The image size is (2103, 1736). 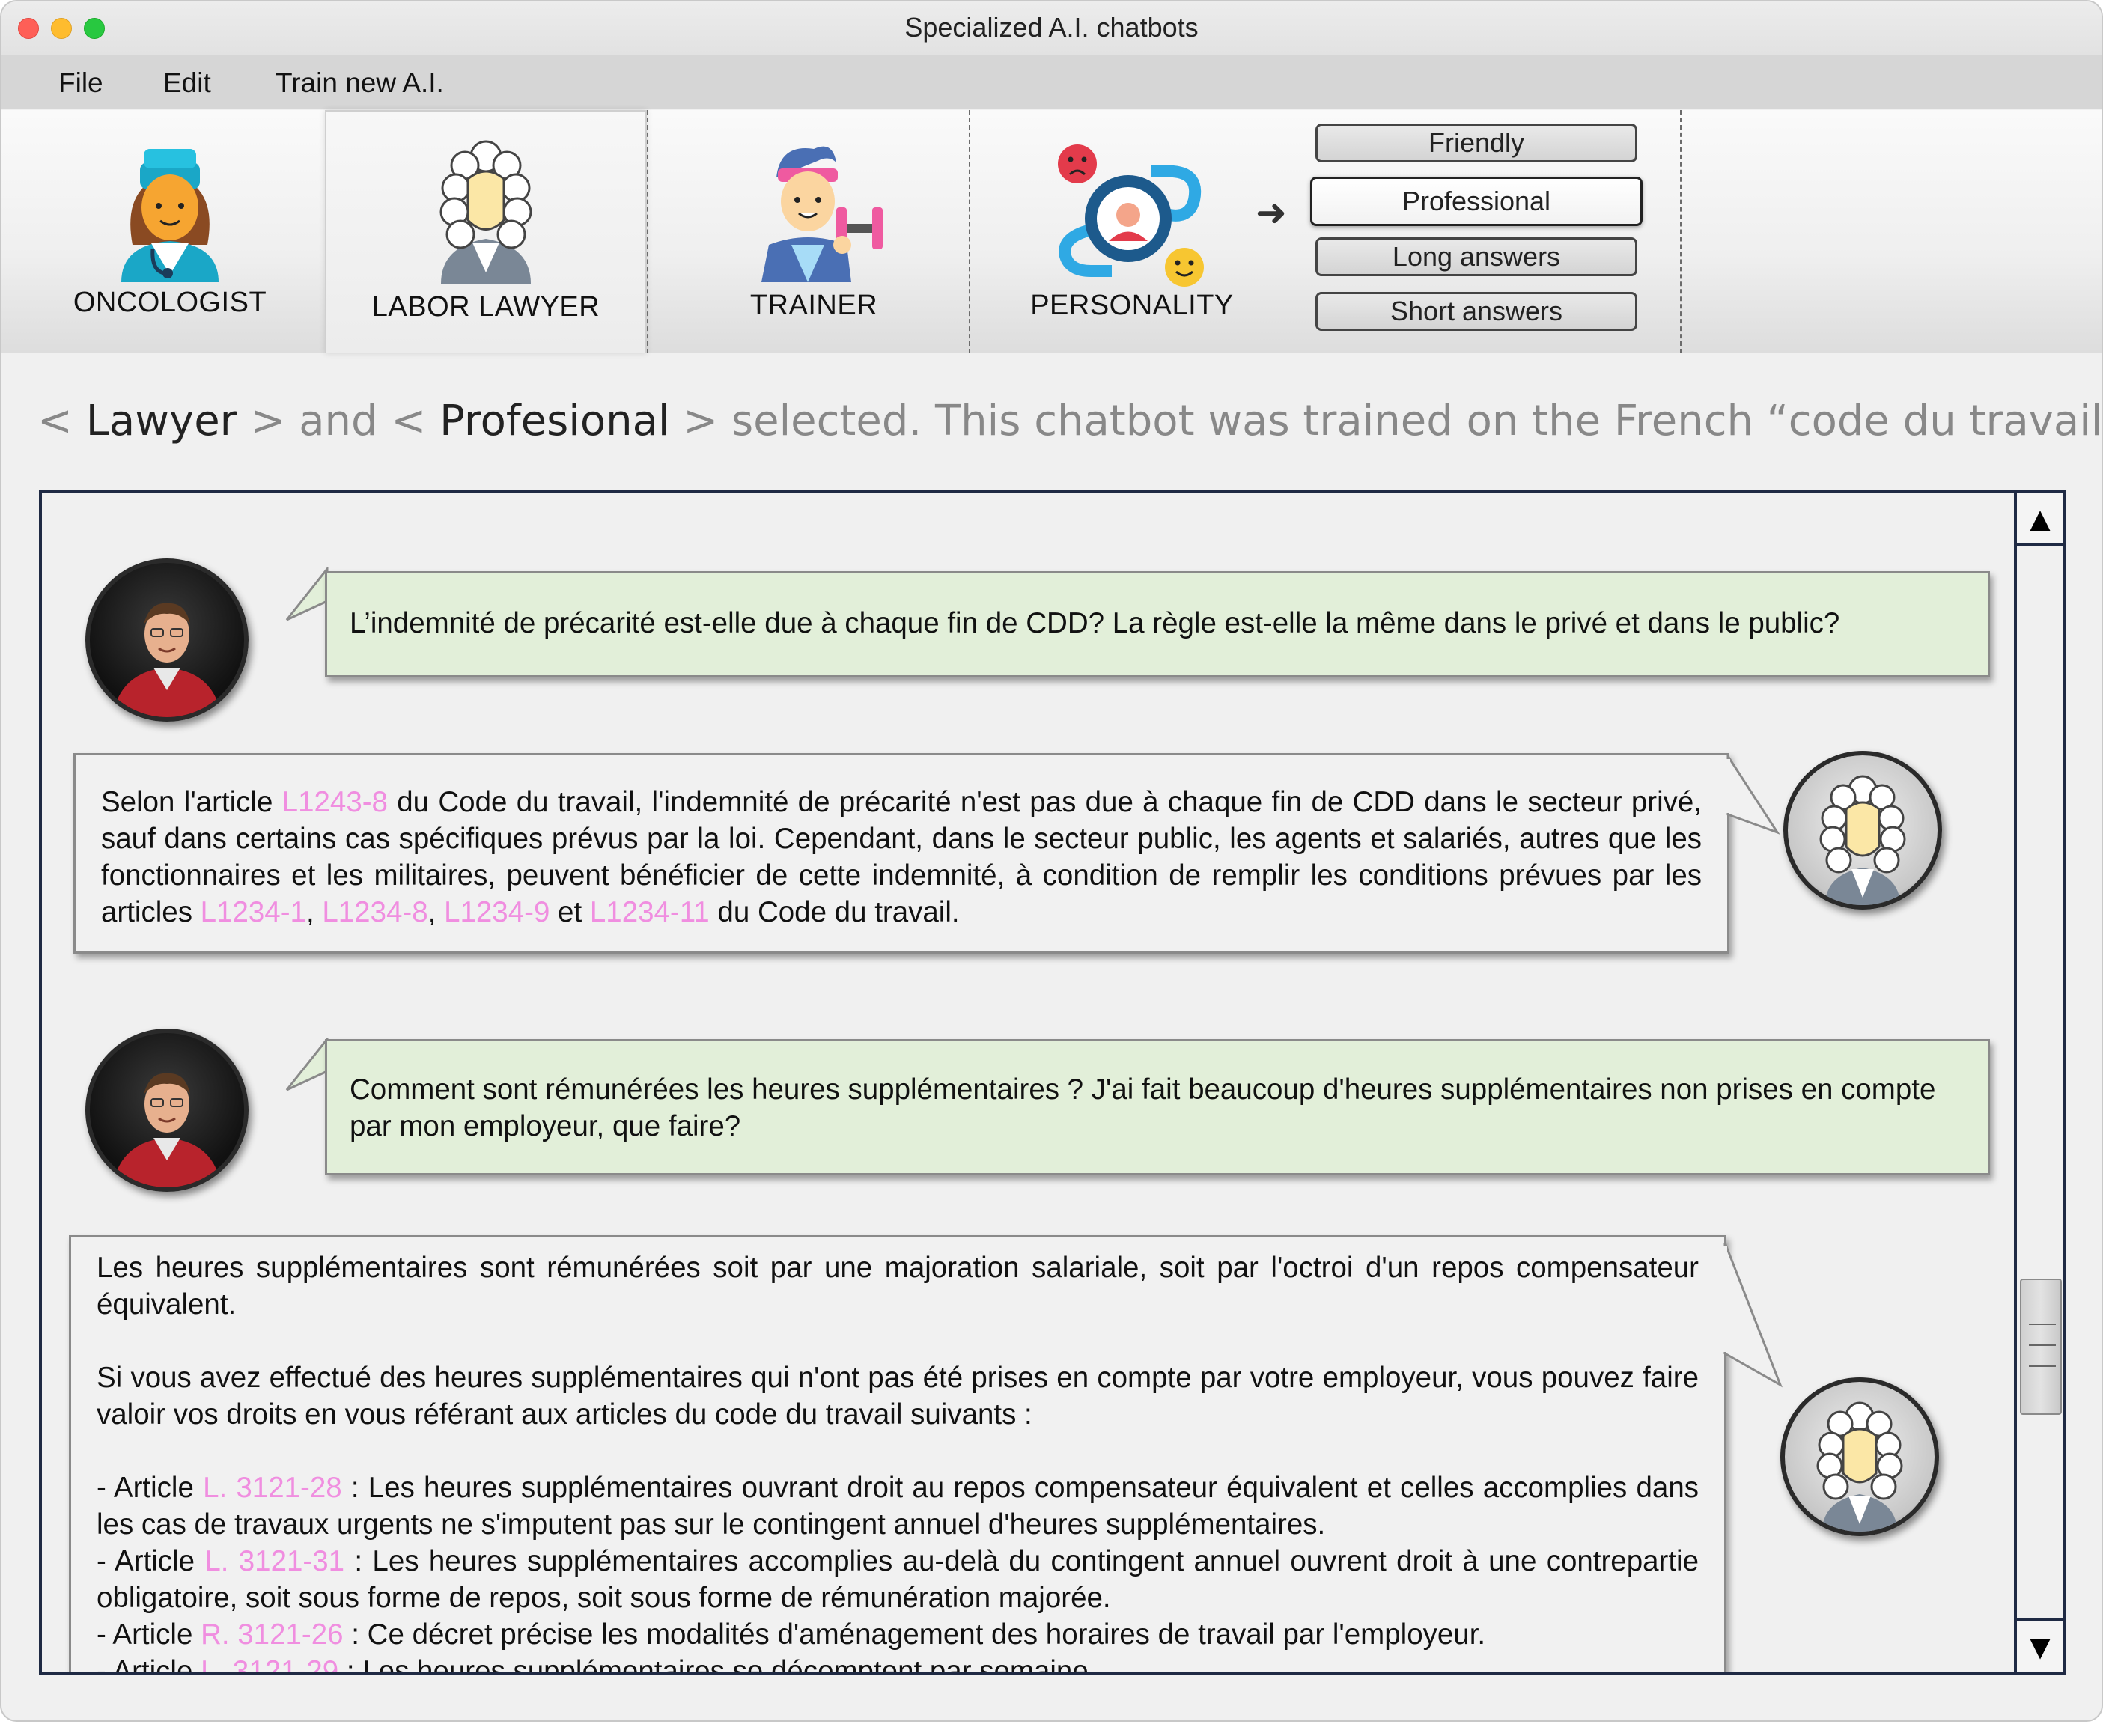 What do you see at coordinates (1132, 305) in the screenshot?
I see `bot-personality-label: PERSONALITY` at bounding box center [1132, 305].